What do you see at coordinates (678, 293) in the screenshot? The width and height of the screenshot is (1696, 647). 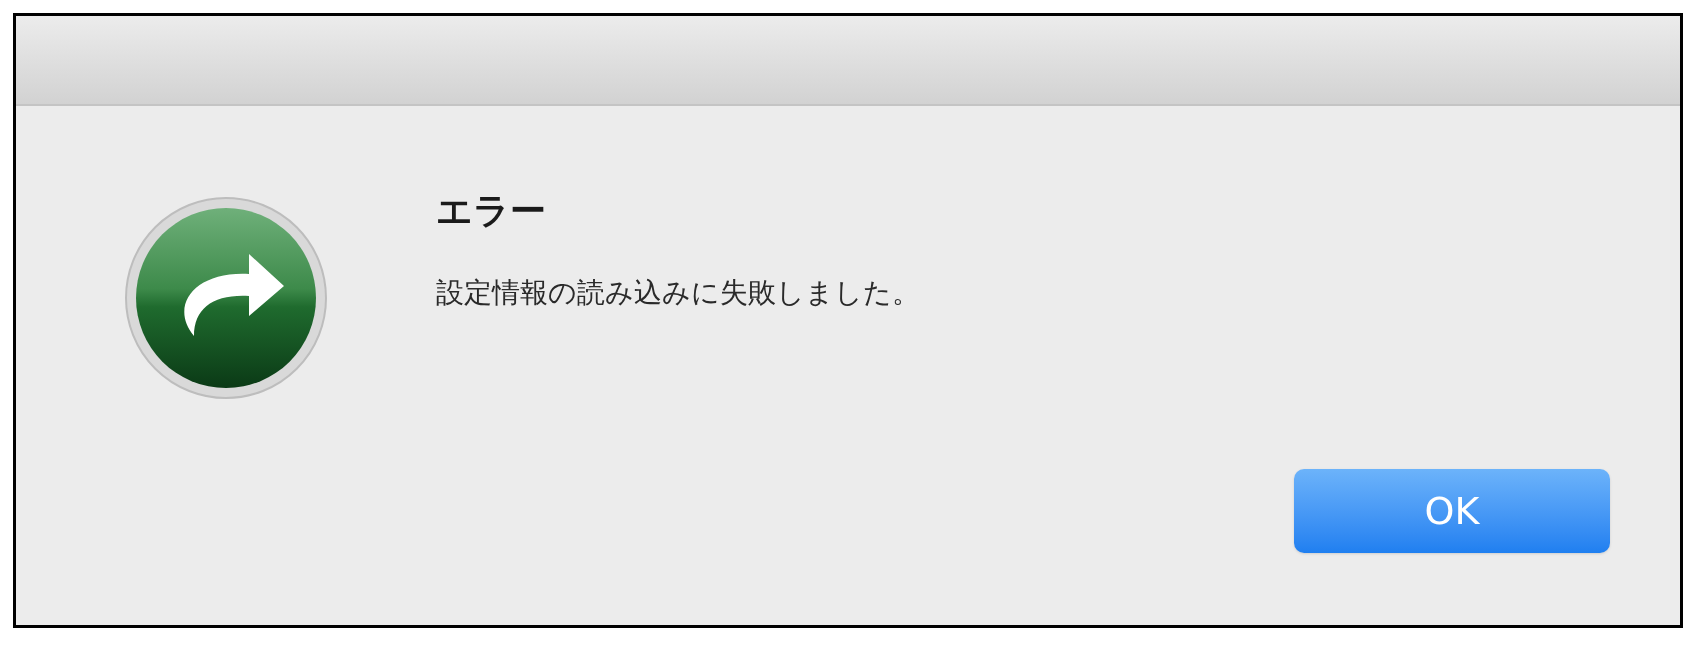 I see `dialog-message: 設定情報の読み込みに失敗しました。` at bounding box center [678, 293].